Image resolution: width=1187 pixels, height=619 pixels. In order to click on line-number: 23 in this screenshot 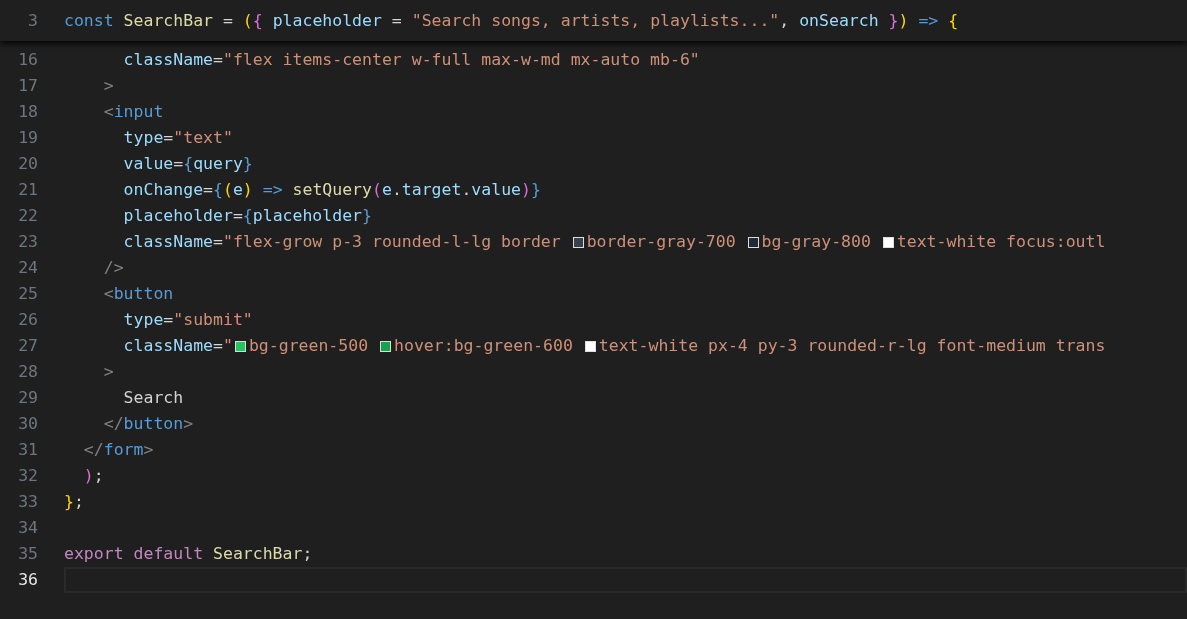, I will do `click(28, 242)`.